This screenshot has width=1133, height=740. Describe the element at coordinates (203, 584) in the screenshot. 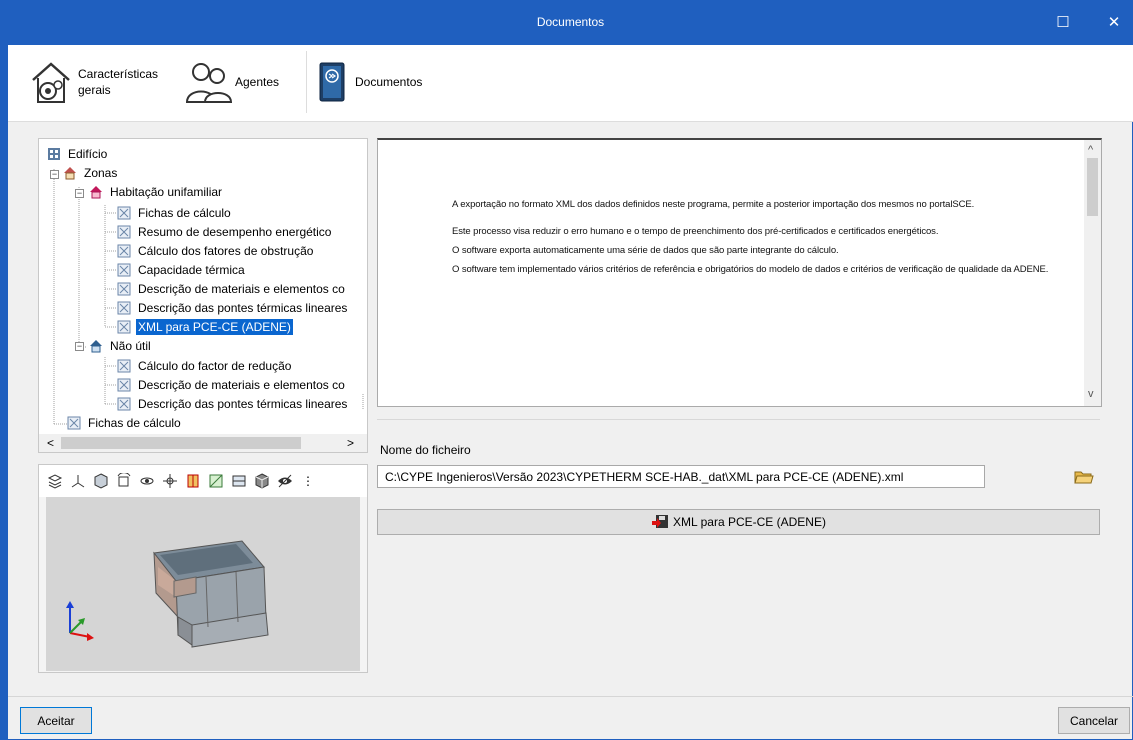

I see `3d-scene` at that location.